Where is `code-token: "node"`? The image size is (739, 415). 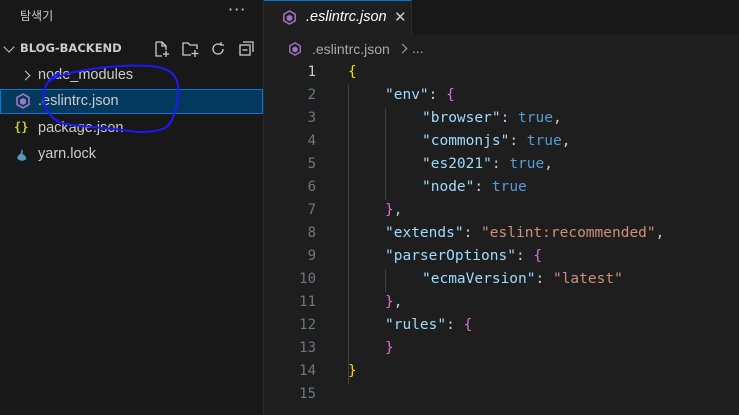 code-token: "node" is located at coordinates (448, 187).